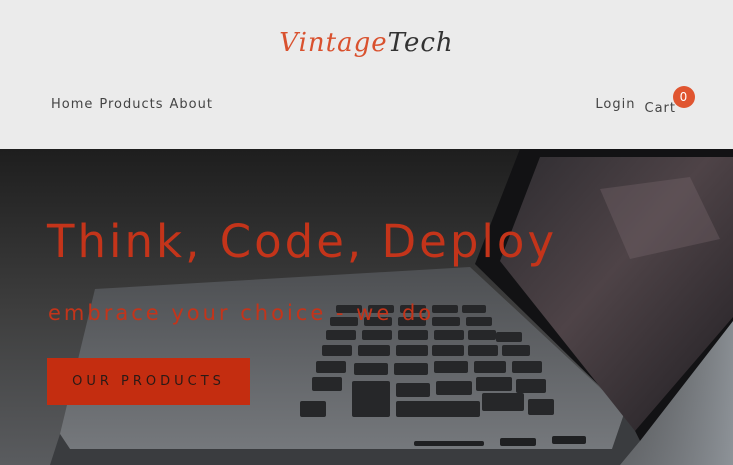 The height and width of the screenshot is (465, 733). I want to click on brand-logo: VintageTech, so click(366, 43).